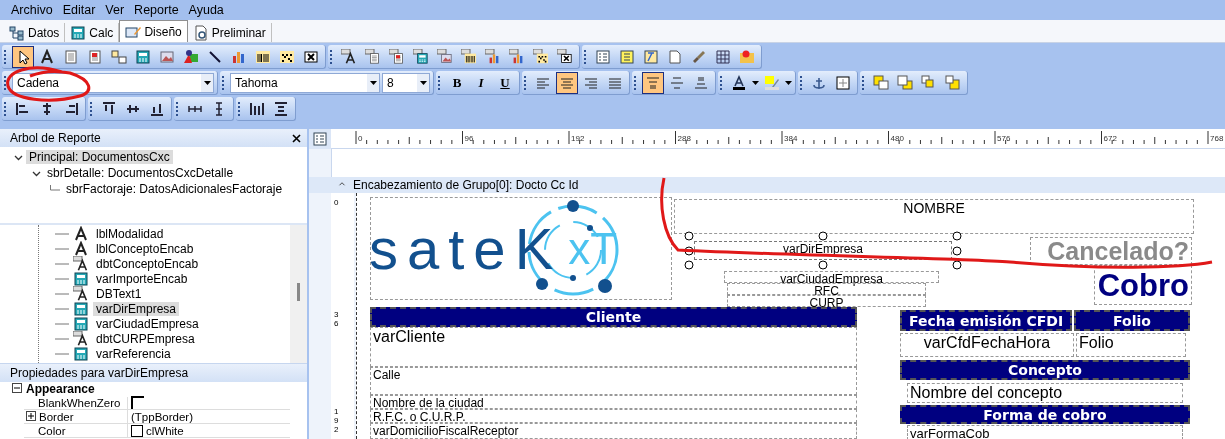 The image size is (1225, 439). I want to click on panel-title: Arbol de Reporte, so click(55, 138).